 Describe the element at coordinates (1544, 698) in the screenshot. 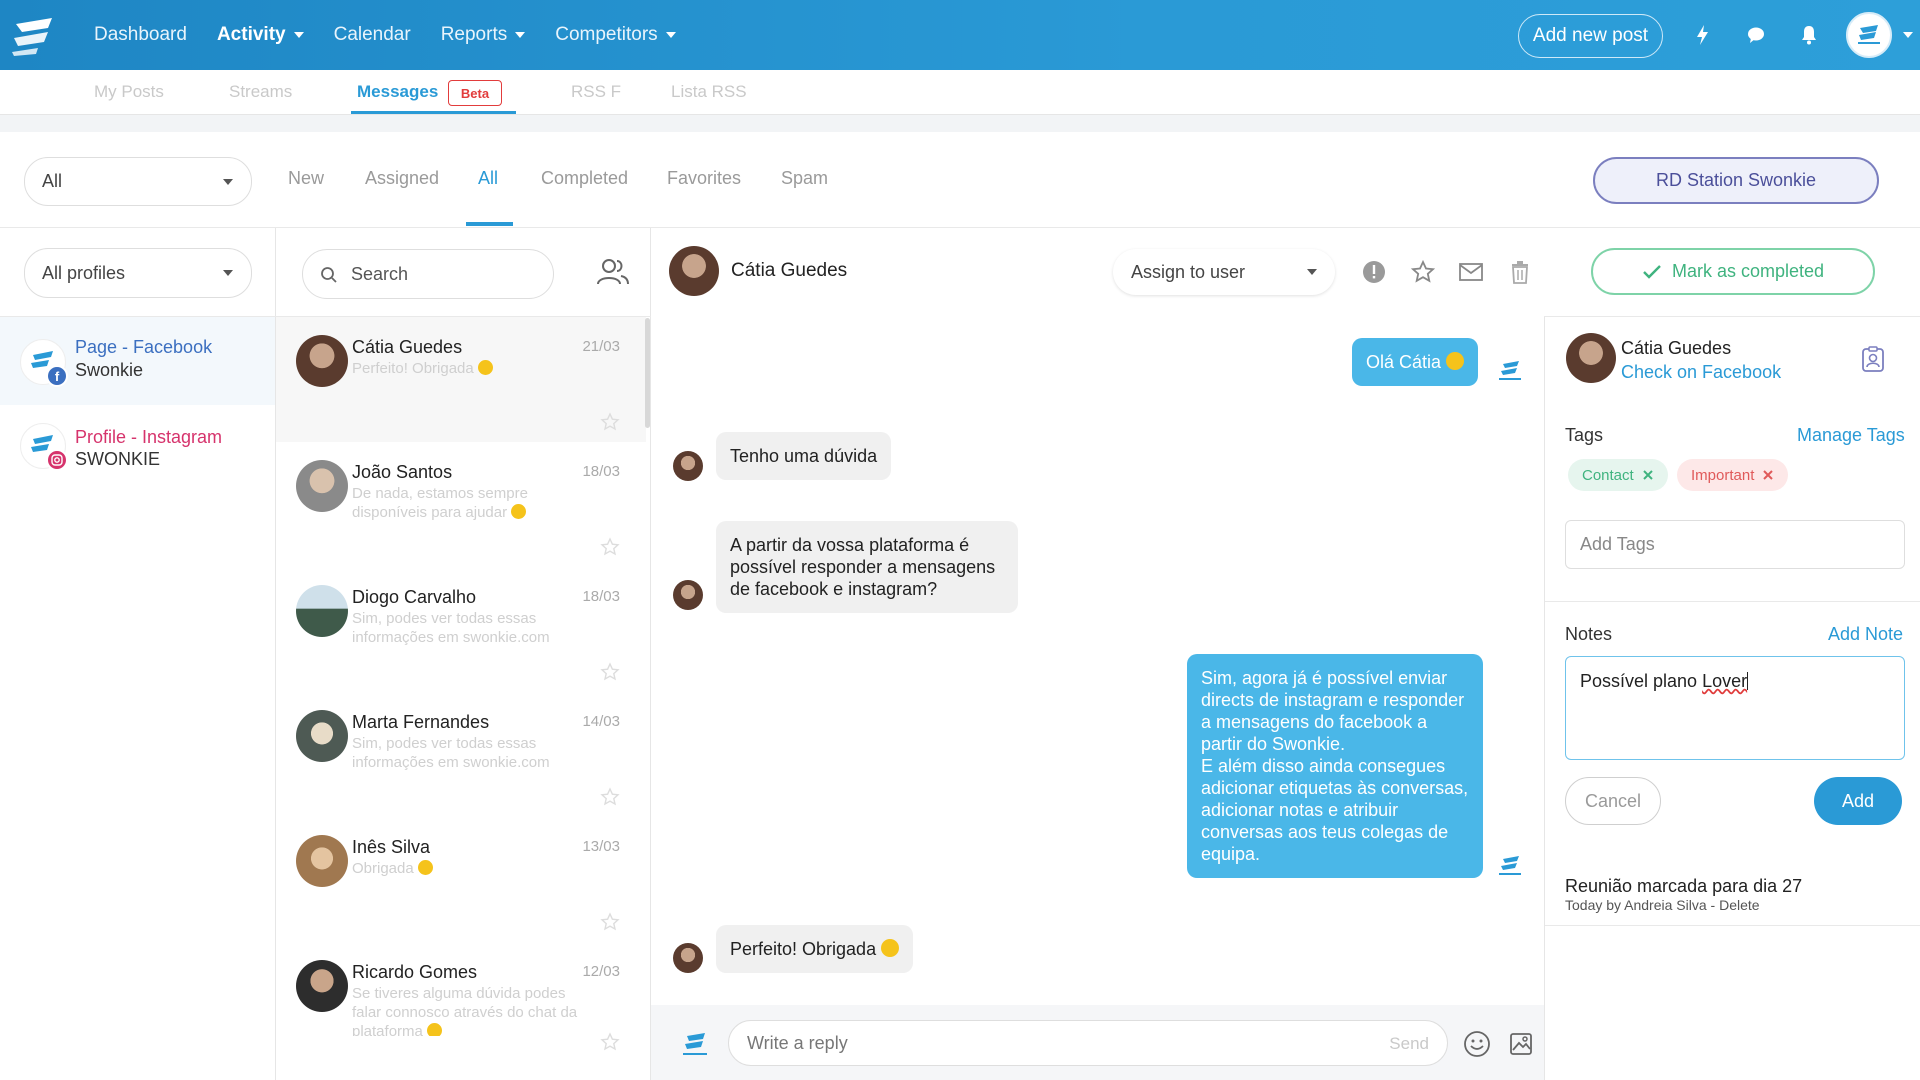

I see `column-divider` at that location.